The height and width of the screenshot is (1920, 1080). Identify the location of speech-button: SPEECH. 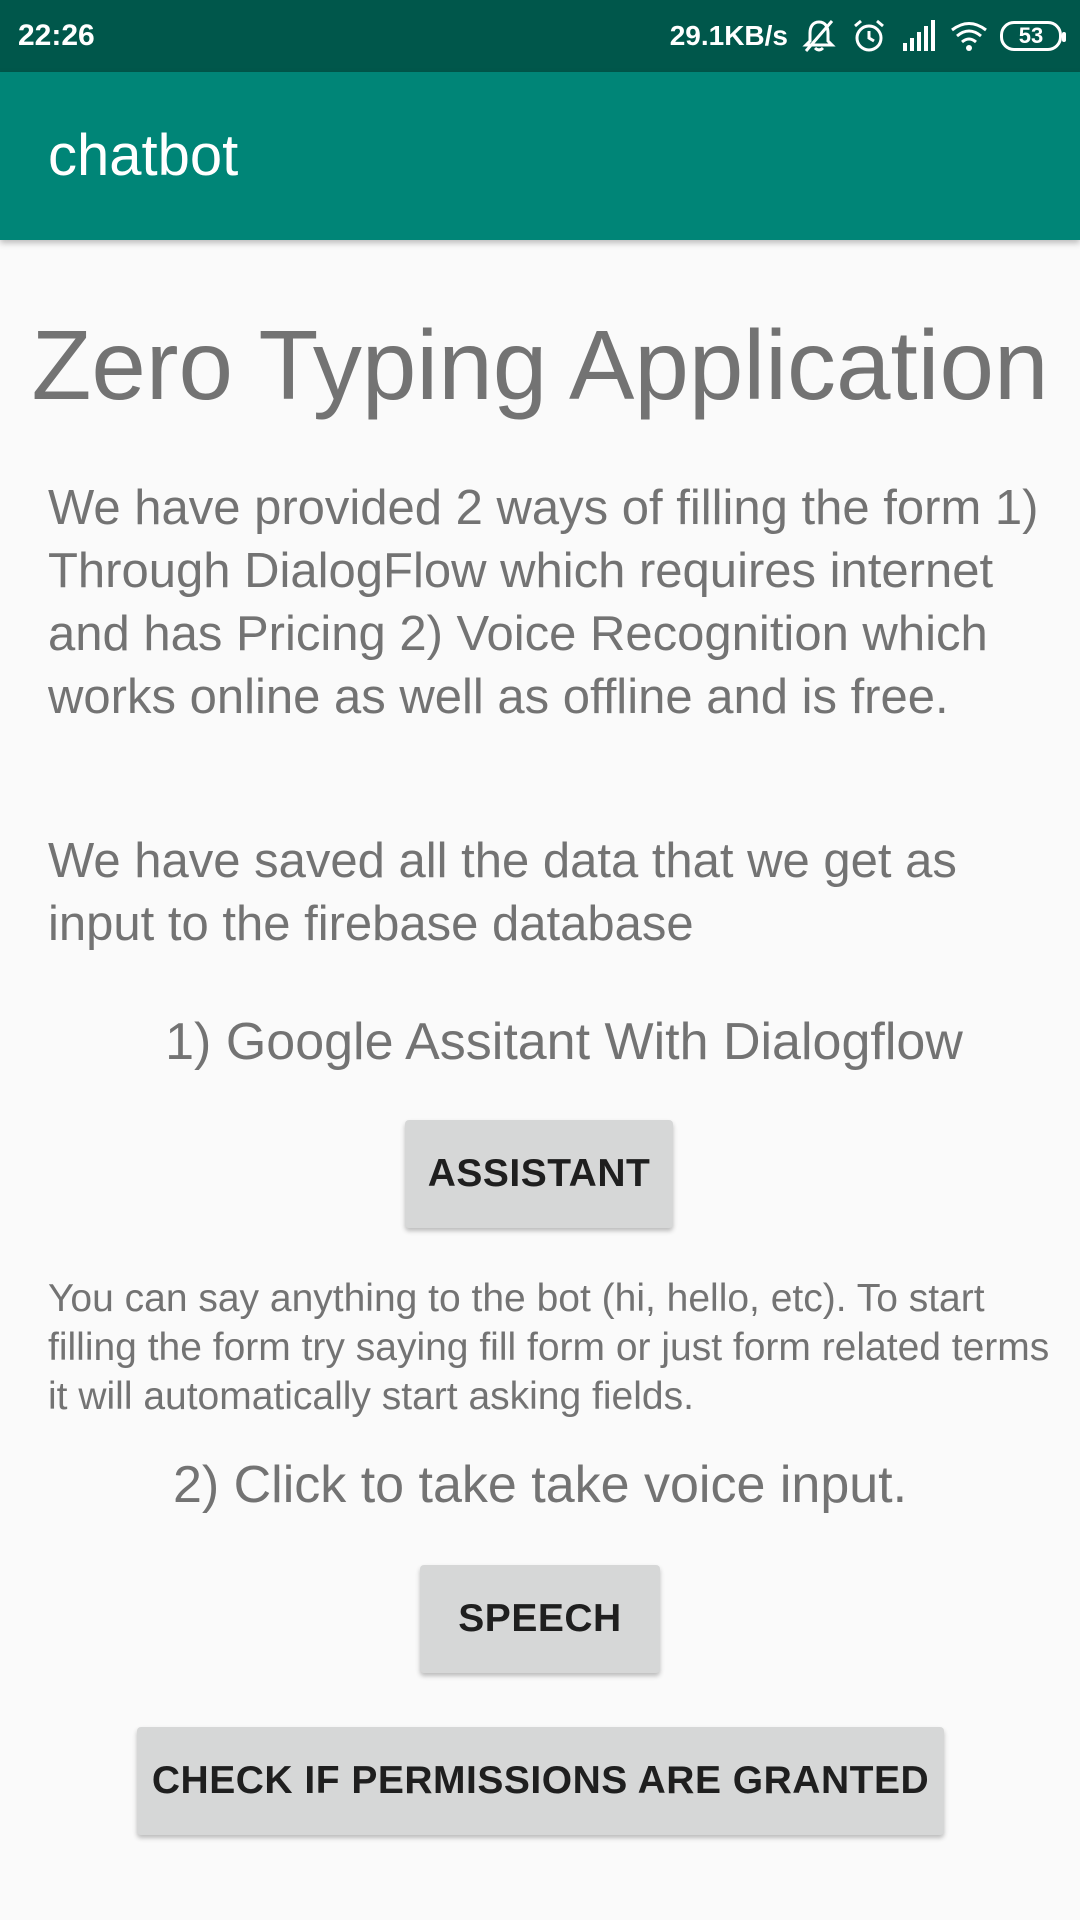
(540, 1619).